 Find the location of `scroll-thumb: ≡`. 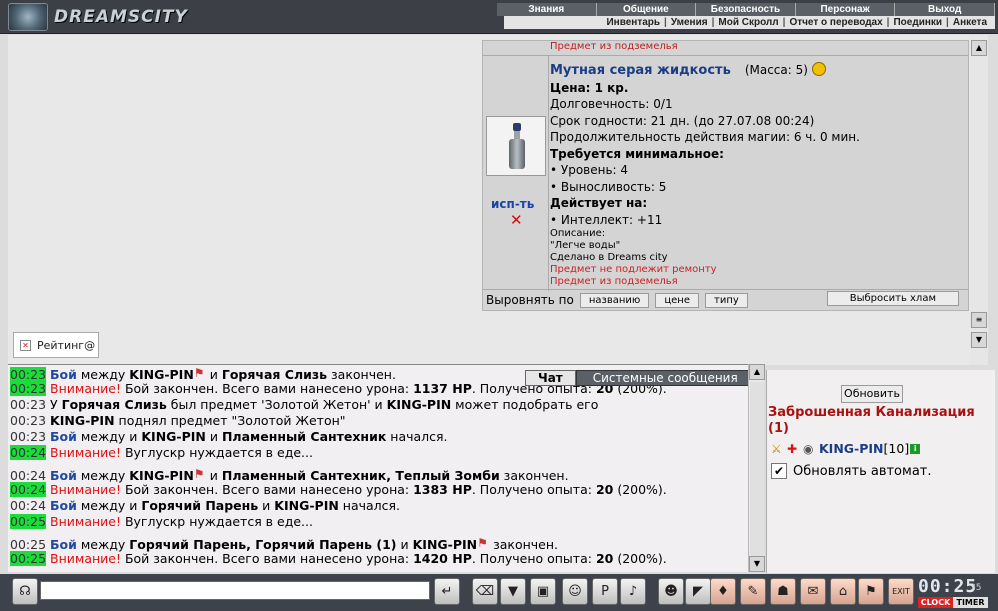

scroll-thumb: ≡ is located at coordinates (979, 320).